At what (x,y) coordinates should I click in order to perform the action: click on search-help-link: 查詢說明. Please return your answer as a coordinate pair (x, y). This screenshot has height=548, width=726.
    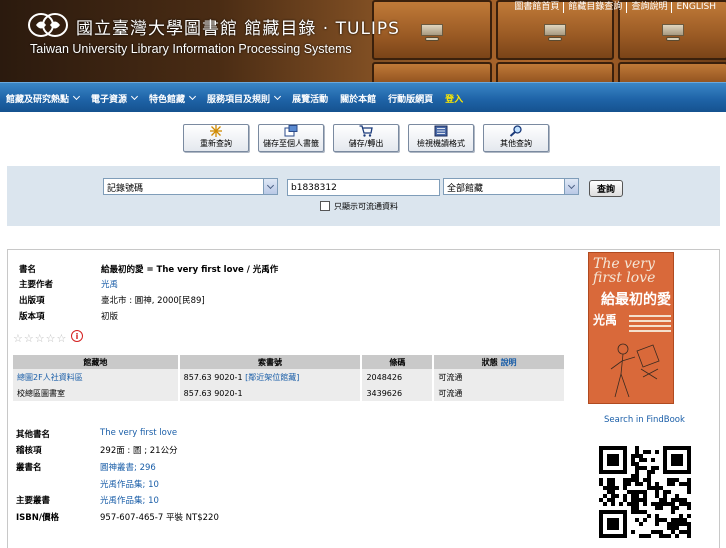
    Looking at the image, I should click on (648, 7).